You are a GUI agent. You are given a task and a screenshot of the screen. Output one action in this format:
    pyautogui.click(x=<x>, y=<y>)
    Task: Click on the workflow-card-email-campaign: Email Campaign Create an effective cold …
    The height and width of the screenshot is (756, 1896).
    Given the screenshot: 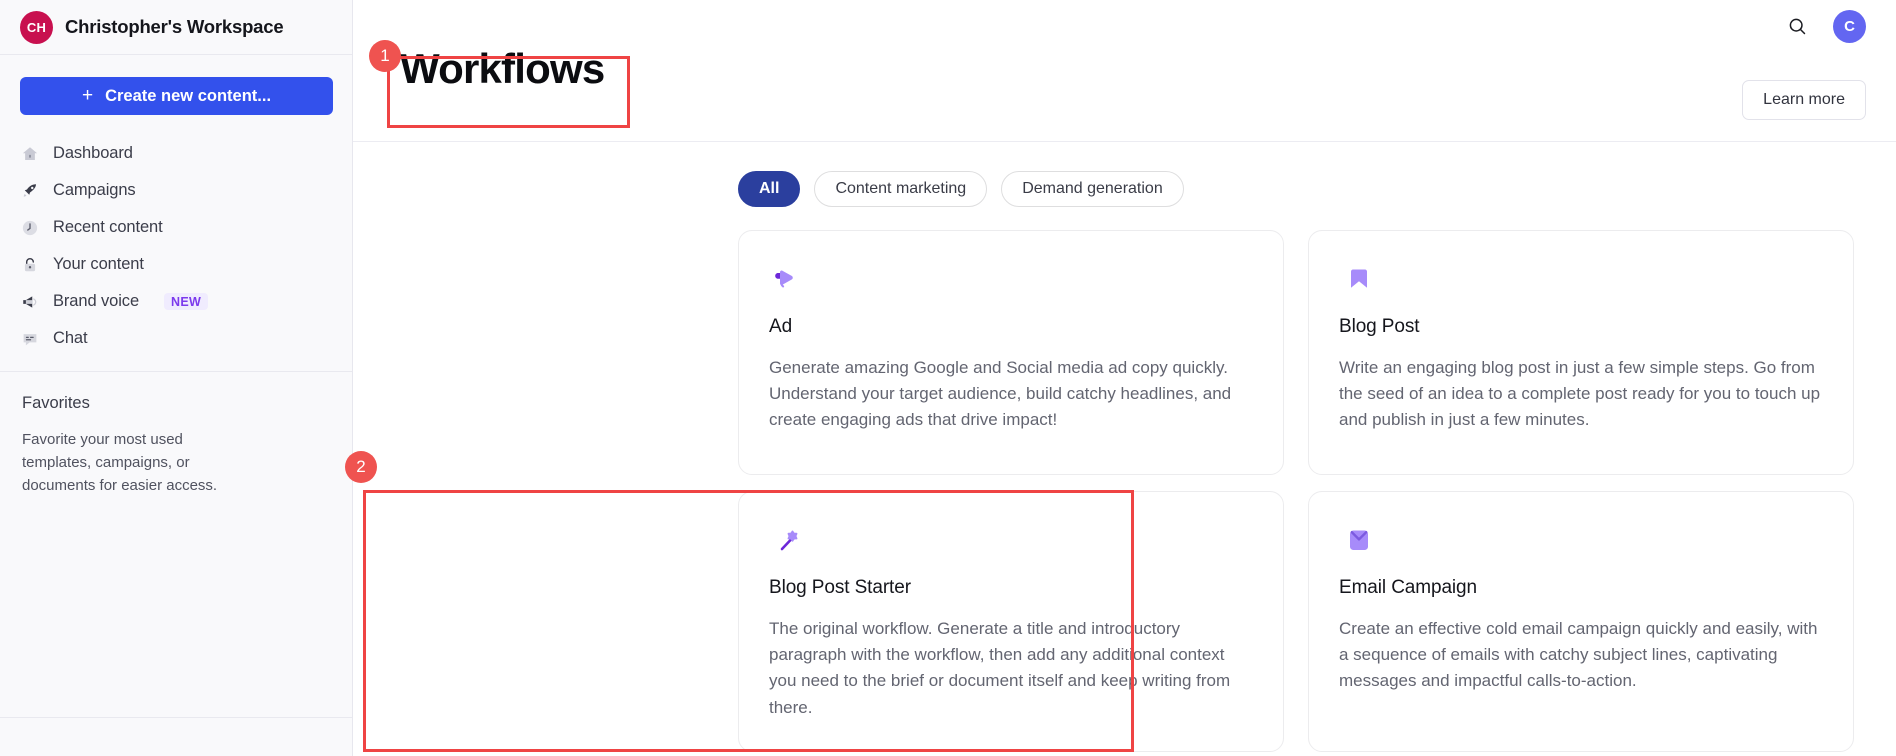 What is the action you would take?
    pyautogui.click(x=1581, y=621)
    